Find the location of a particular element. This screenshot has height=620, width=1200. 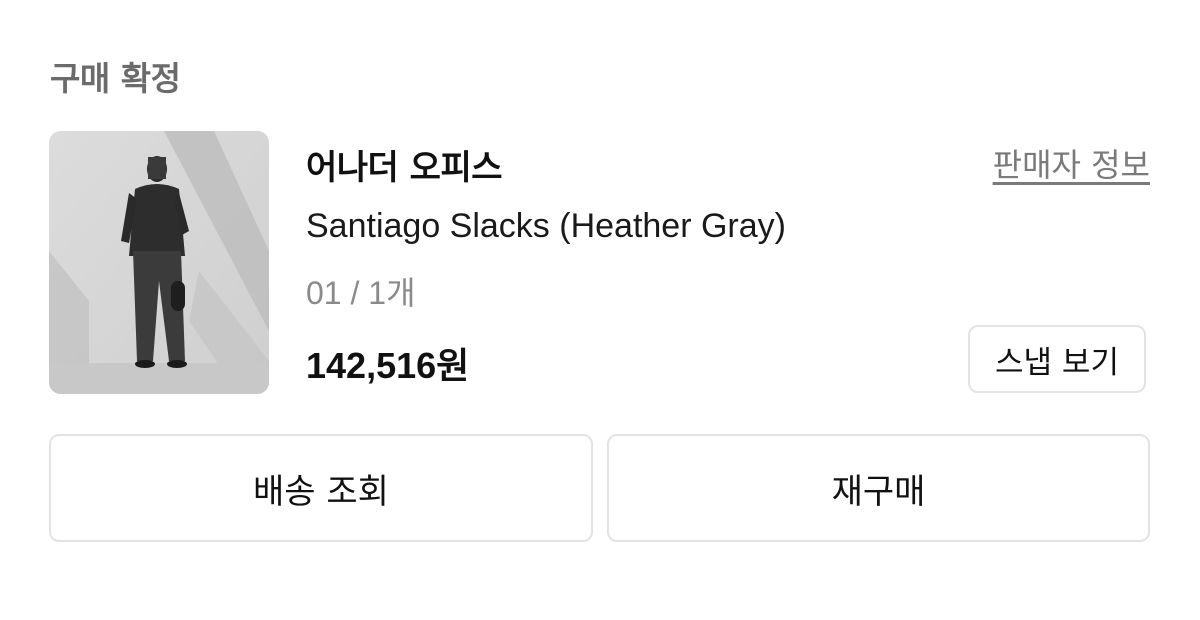

order-status-heading: 구매 확정 is located at coordinates (115, 78).